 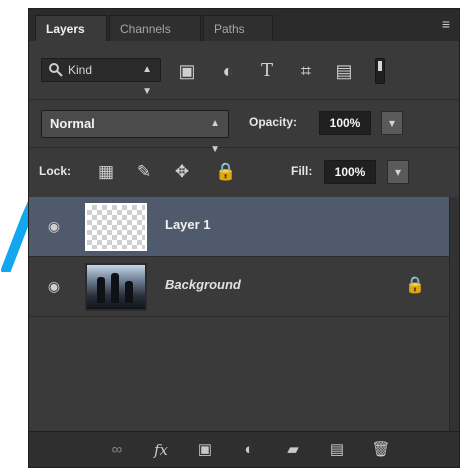 I want to click on add-mask-icon: ▣, so click(x=205, y=450).